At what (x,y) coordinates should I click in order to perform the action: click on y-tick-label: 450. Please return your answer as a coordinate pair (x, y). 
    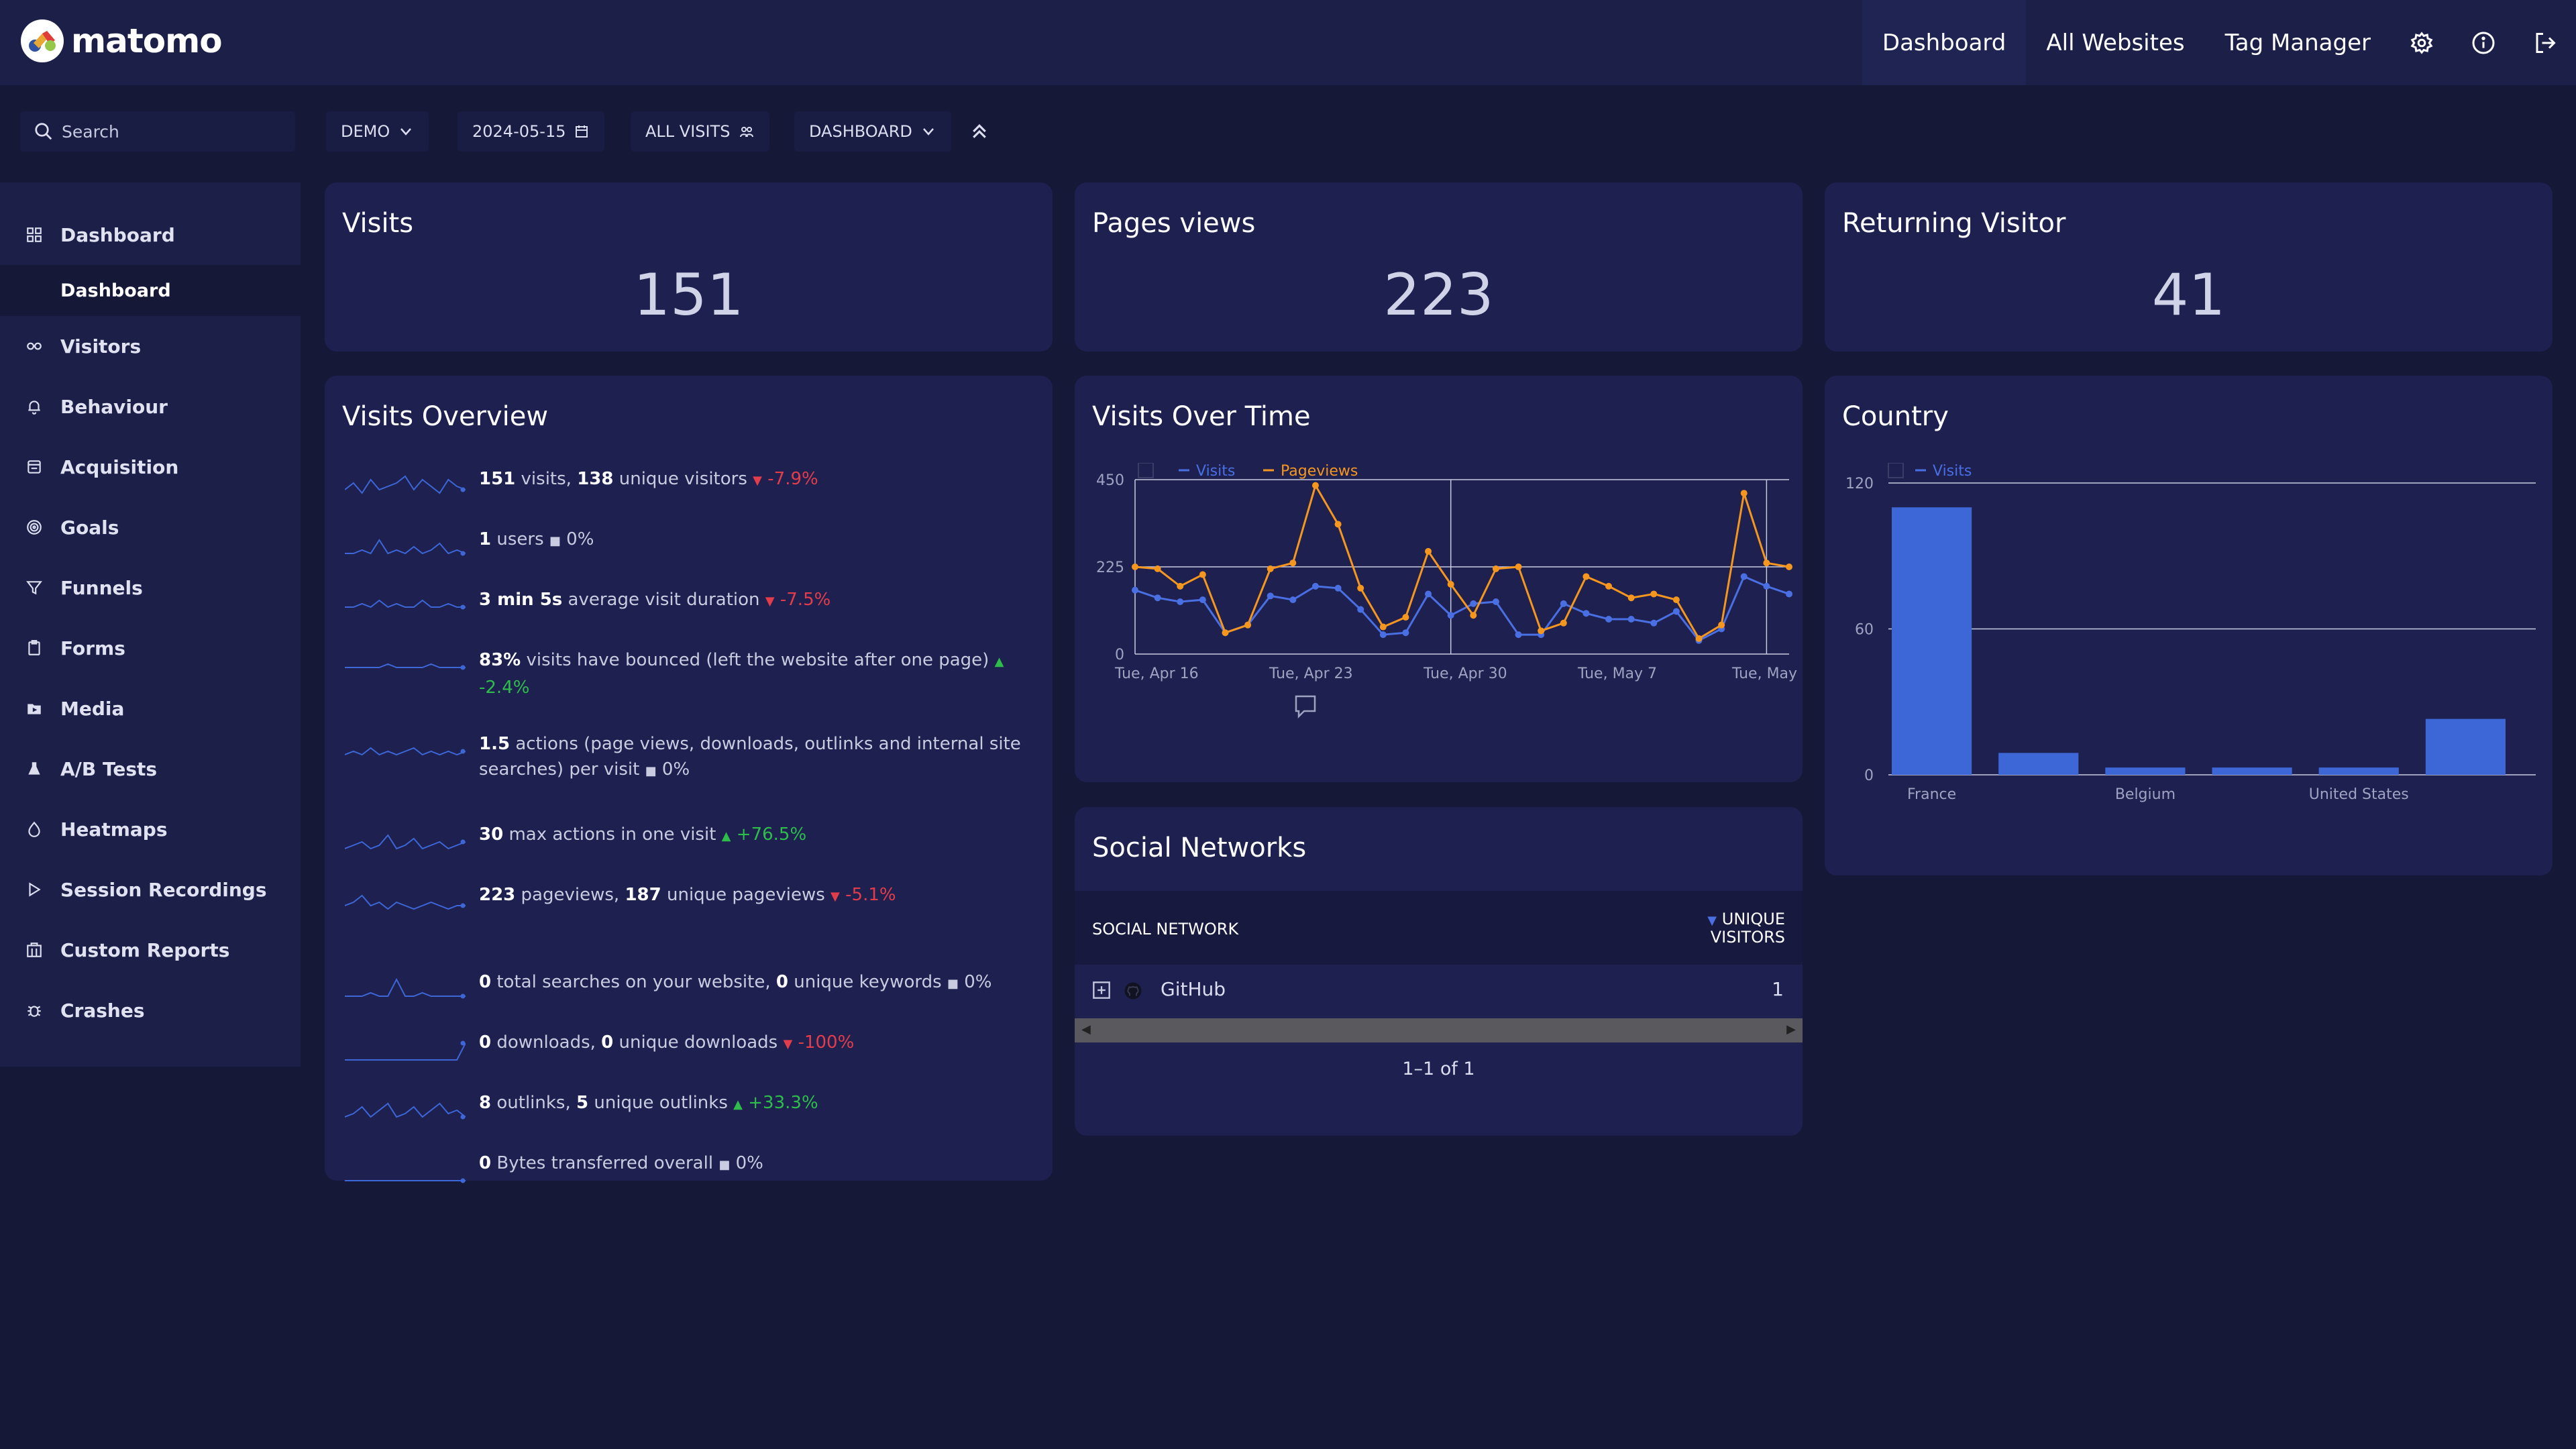
    Looking at the image, I should click on (1110, 480).